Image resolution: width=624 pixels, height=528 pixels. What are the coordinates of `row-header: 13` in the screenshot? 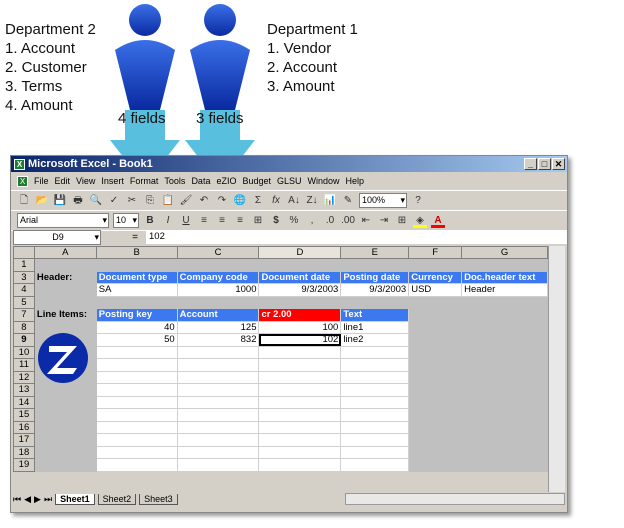 It's located at (24, 390).